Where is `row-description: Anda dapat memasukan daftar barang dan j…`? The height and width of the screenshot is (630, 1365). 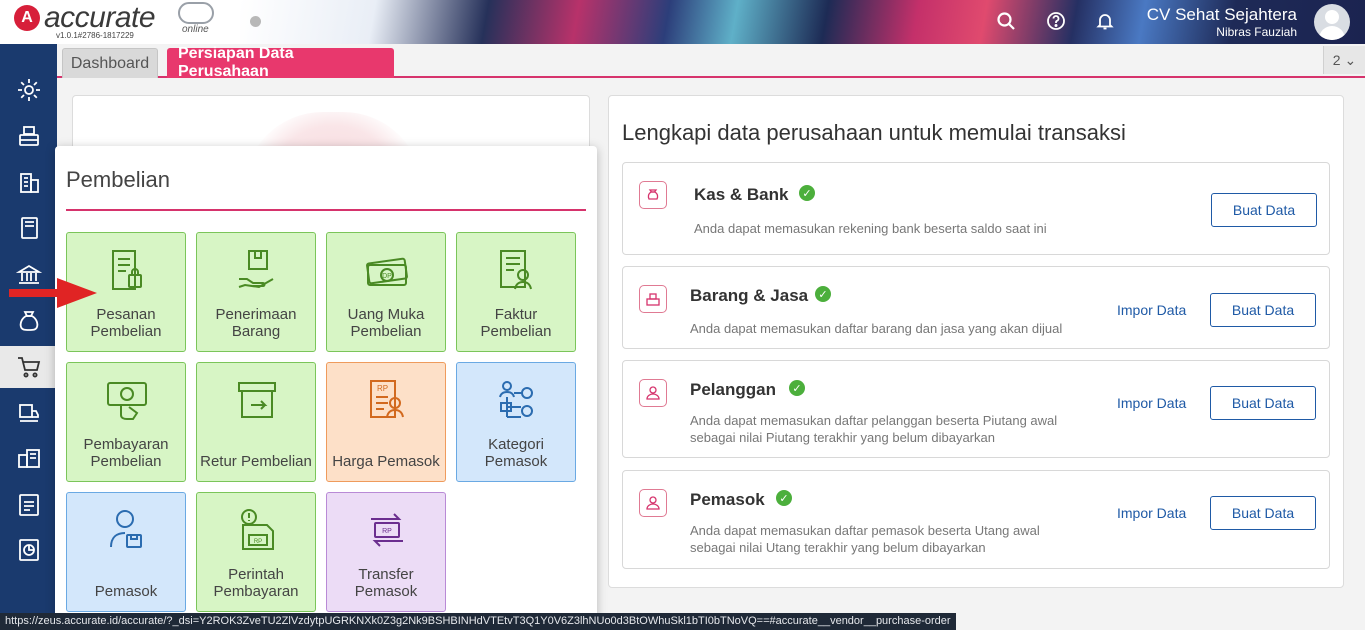 row-description: Anda dapat memasukan daftar barang dan j… is located at coordinates (876, 328).